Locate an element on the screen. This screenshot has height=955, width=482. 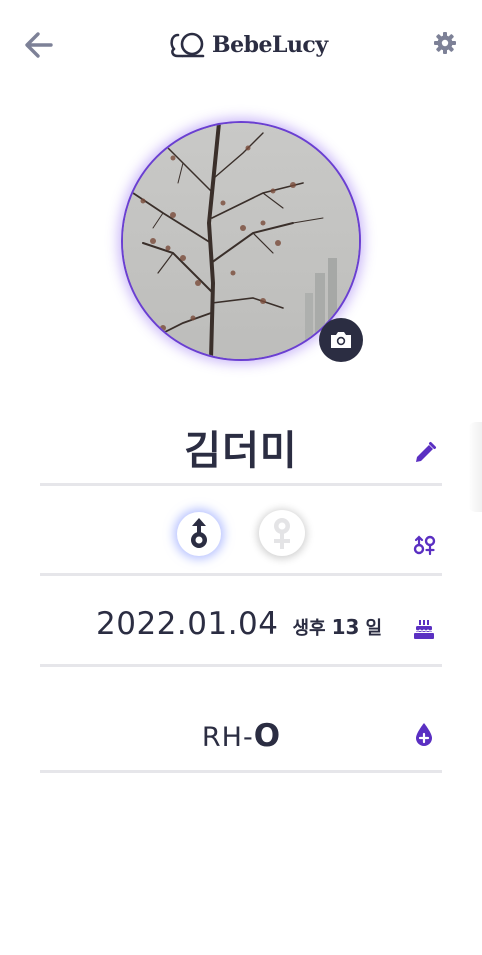
male-icon is located at coordinates (199, 533).